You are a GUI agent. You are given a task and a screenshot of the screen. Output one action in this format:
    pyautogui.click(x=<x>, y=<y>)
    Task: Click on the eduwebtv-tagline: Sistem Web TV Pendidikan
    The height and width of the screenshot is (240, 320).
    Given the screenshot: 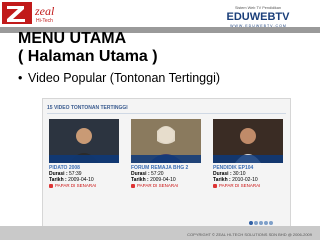 What is the action you would take?
    pyautogui.click(x=258, y=8)
    